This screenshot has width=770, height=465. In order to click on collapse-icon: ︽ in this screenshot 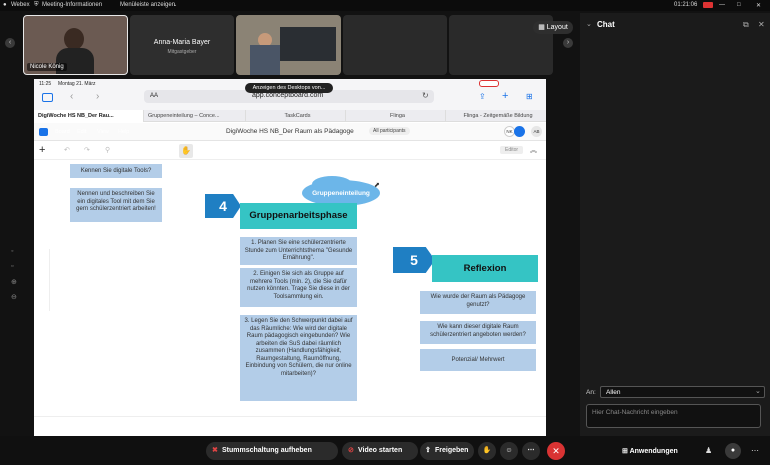, I will do `click(533, 150)`.